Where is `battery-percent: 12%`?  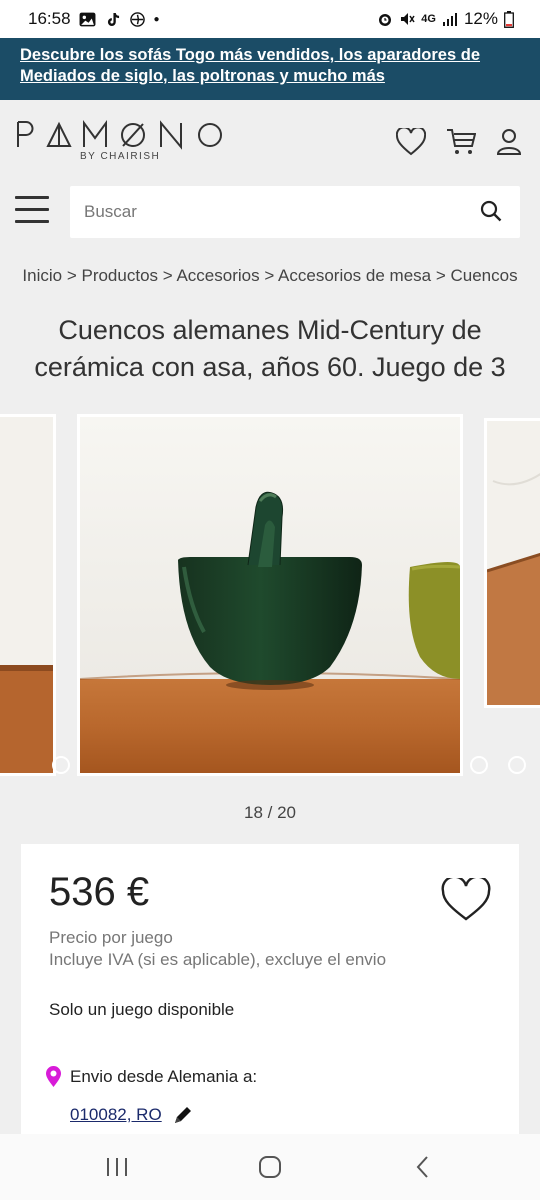
battery-percent: 12% is located at coordinates (480, 18).